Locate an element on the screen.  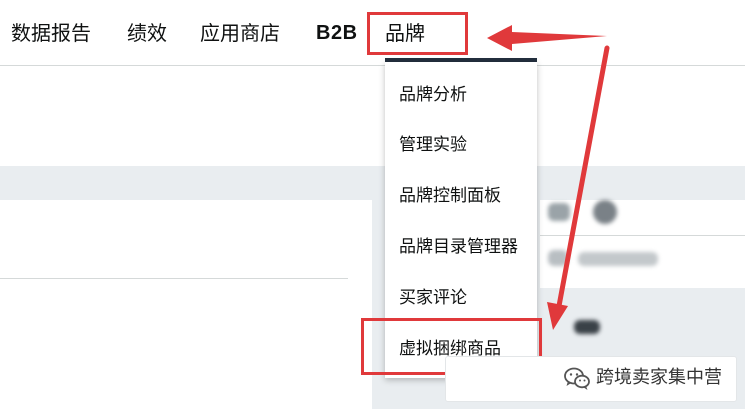
menu-item-customer-reviews: 买家评论 is located at coordinates (433, 298).